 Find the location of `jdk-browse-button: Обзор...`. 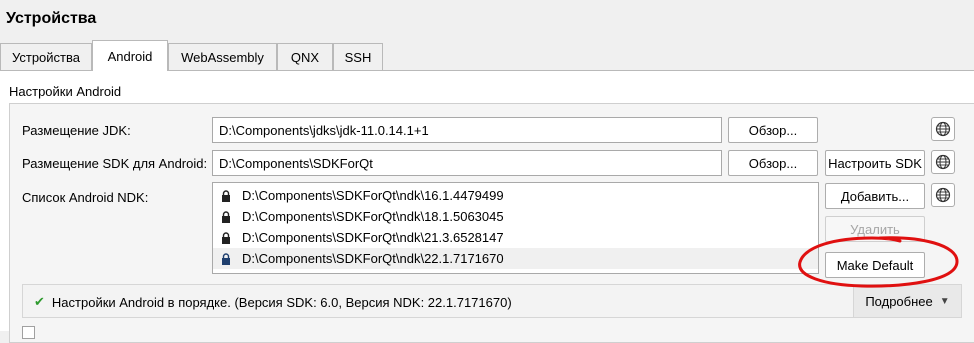

jdk-browse-button: Обзор... is located at coordinates (773, 130).